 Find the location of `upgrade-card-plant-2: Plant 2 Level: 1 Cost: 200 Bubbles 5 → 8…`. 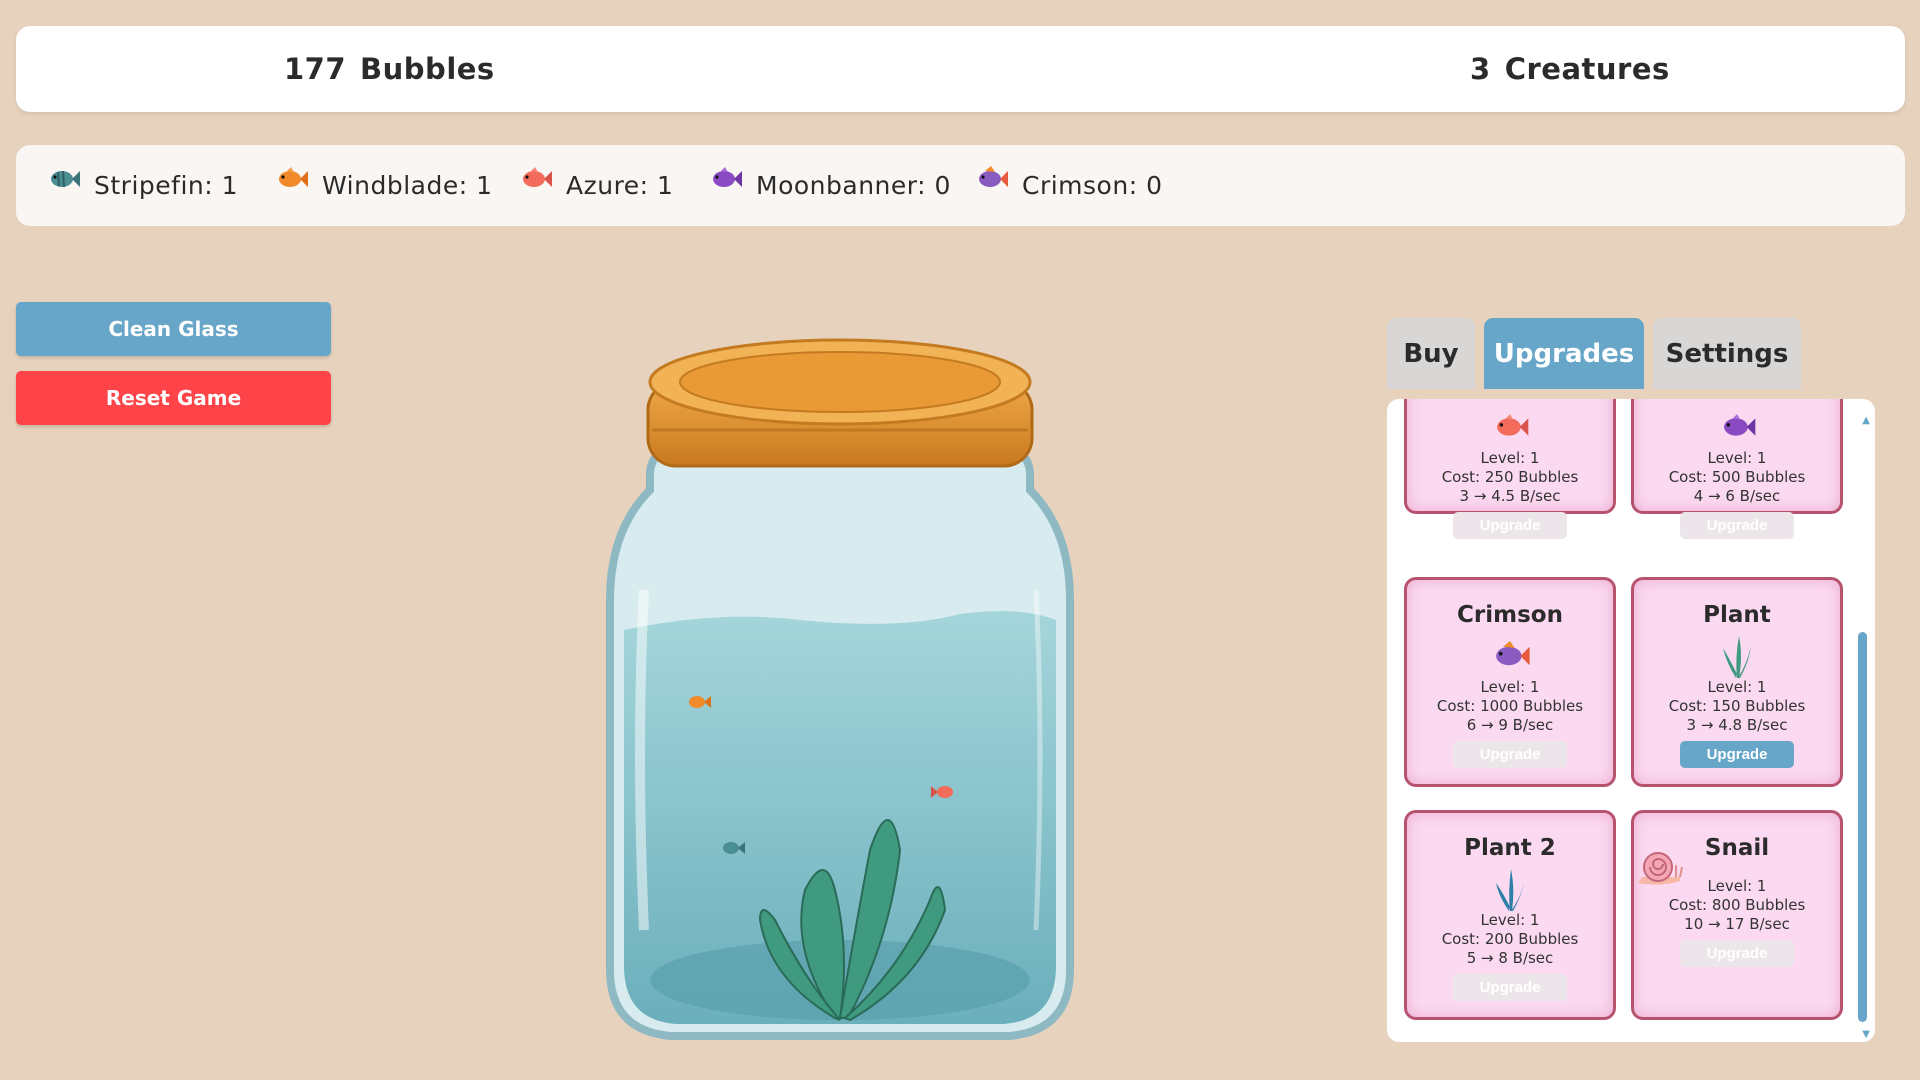

upgrade-card-plant-2: Plant 2 Level: 1 Cost: 200 Bubbles 5 → 8… is located at coordinates (1510, 915).